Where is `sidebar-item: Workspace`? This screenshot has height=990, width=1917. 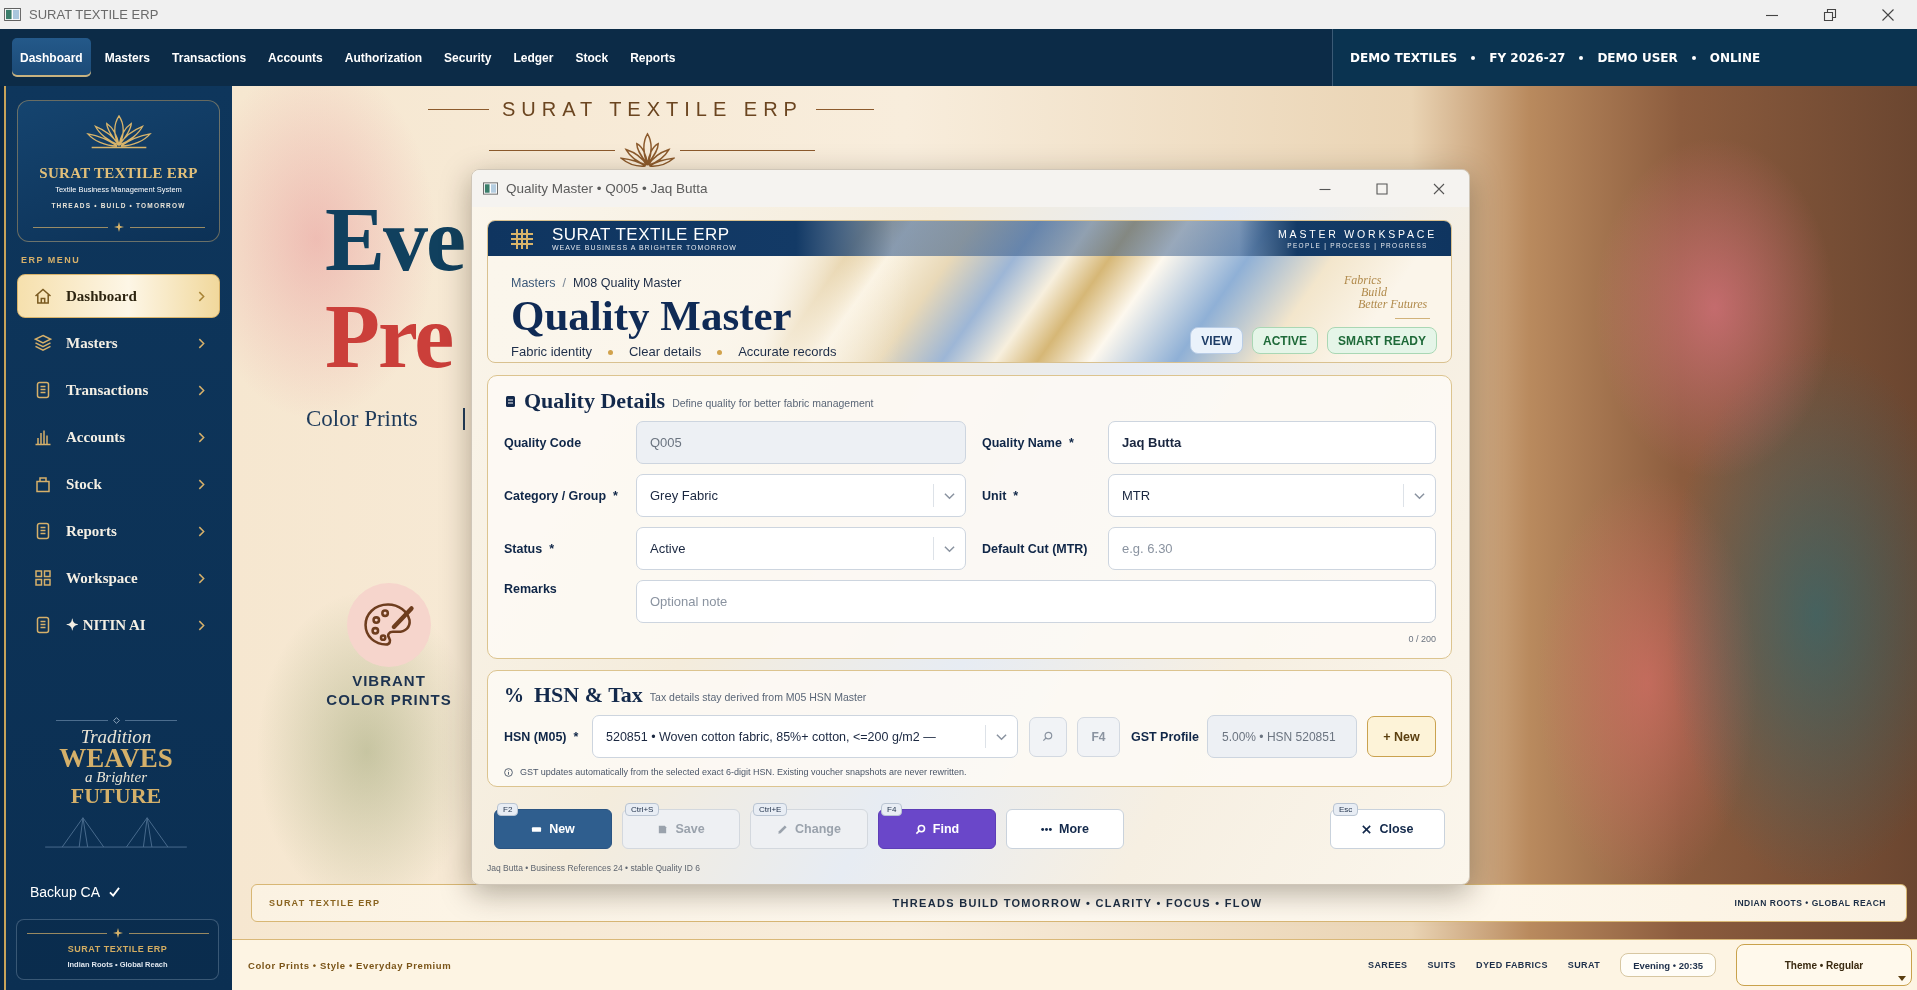 sidebar-item: Workspace is located at coordinates (118, 578).